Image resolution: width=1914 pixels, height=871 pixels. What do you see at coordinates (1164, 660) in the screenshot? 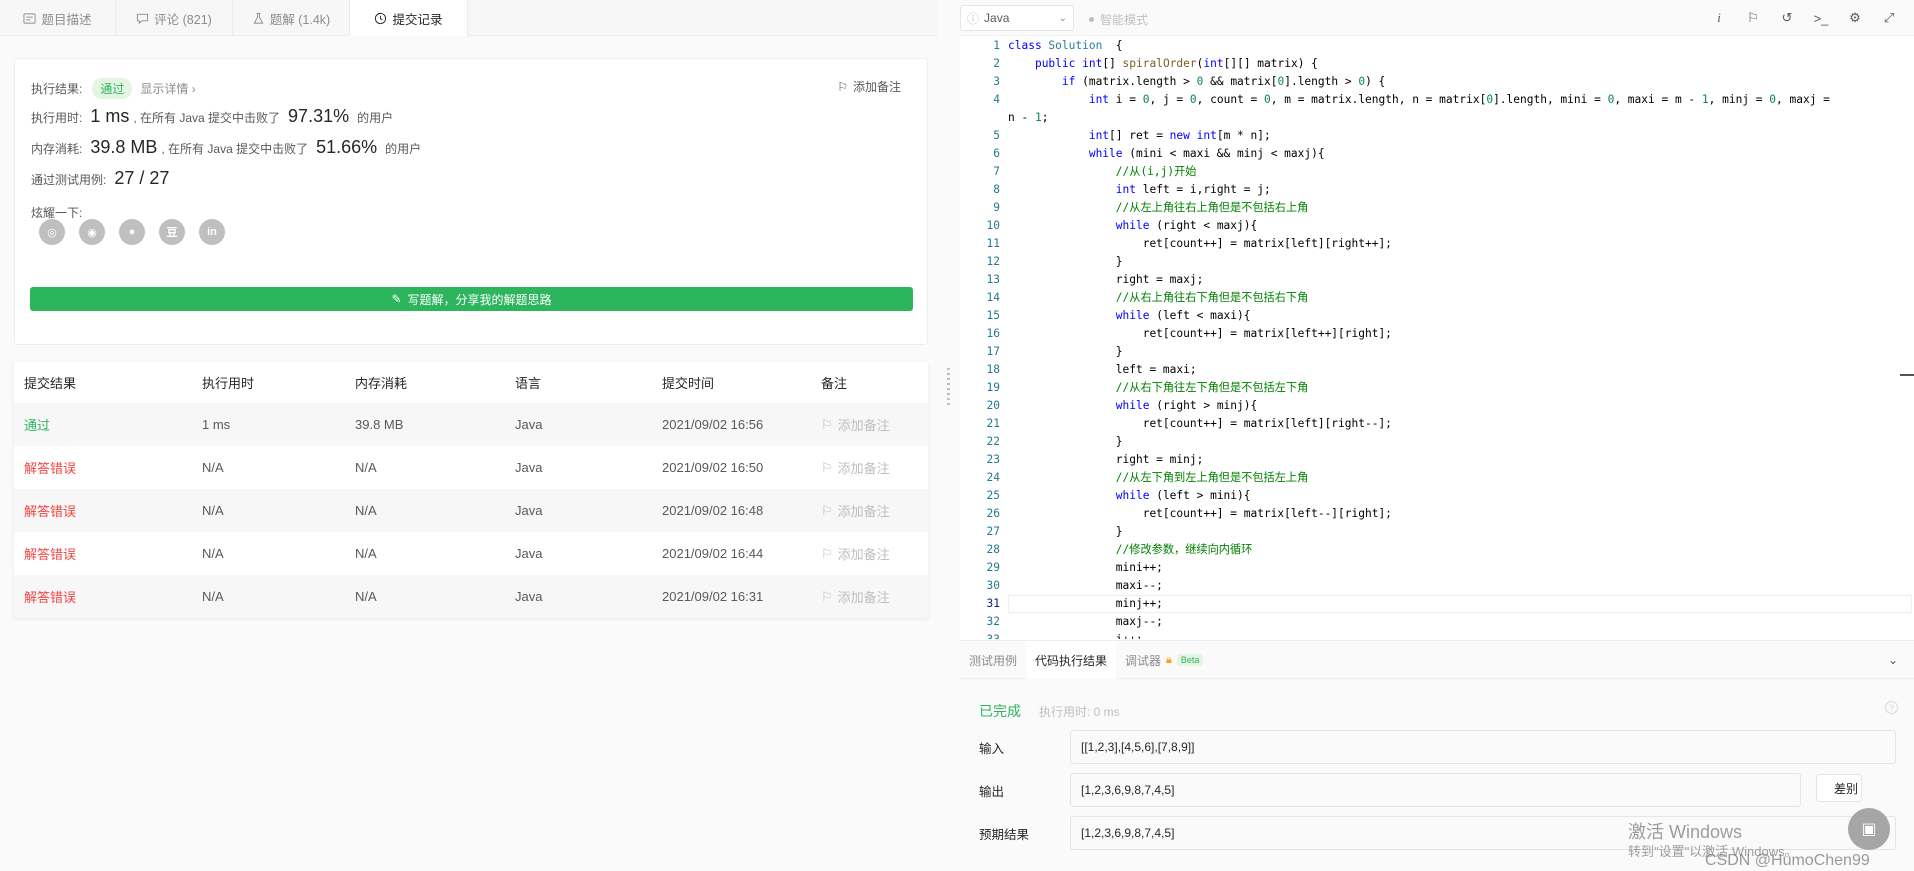
I see `tab-debugger: 调试器 🔒︎ Beta` at bounding box center [1164, 660].